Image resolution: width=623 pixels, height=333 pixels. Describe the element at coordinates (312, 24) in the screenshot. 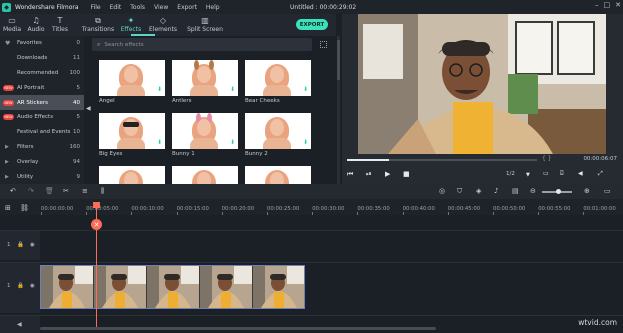

I see `export-button: EXPORT` at that location.